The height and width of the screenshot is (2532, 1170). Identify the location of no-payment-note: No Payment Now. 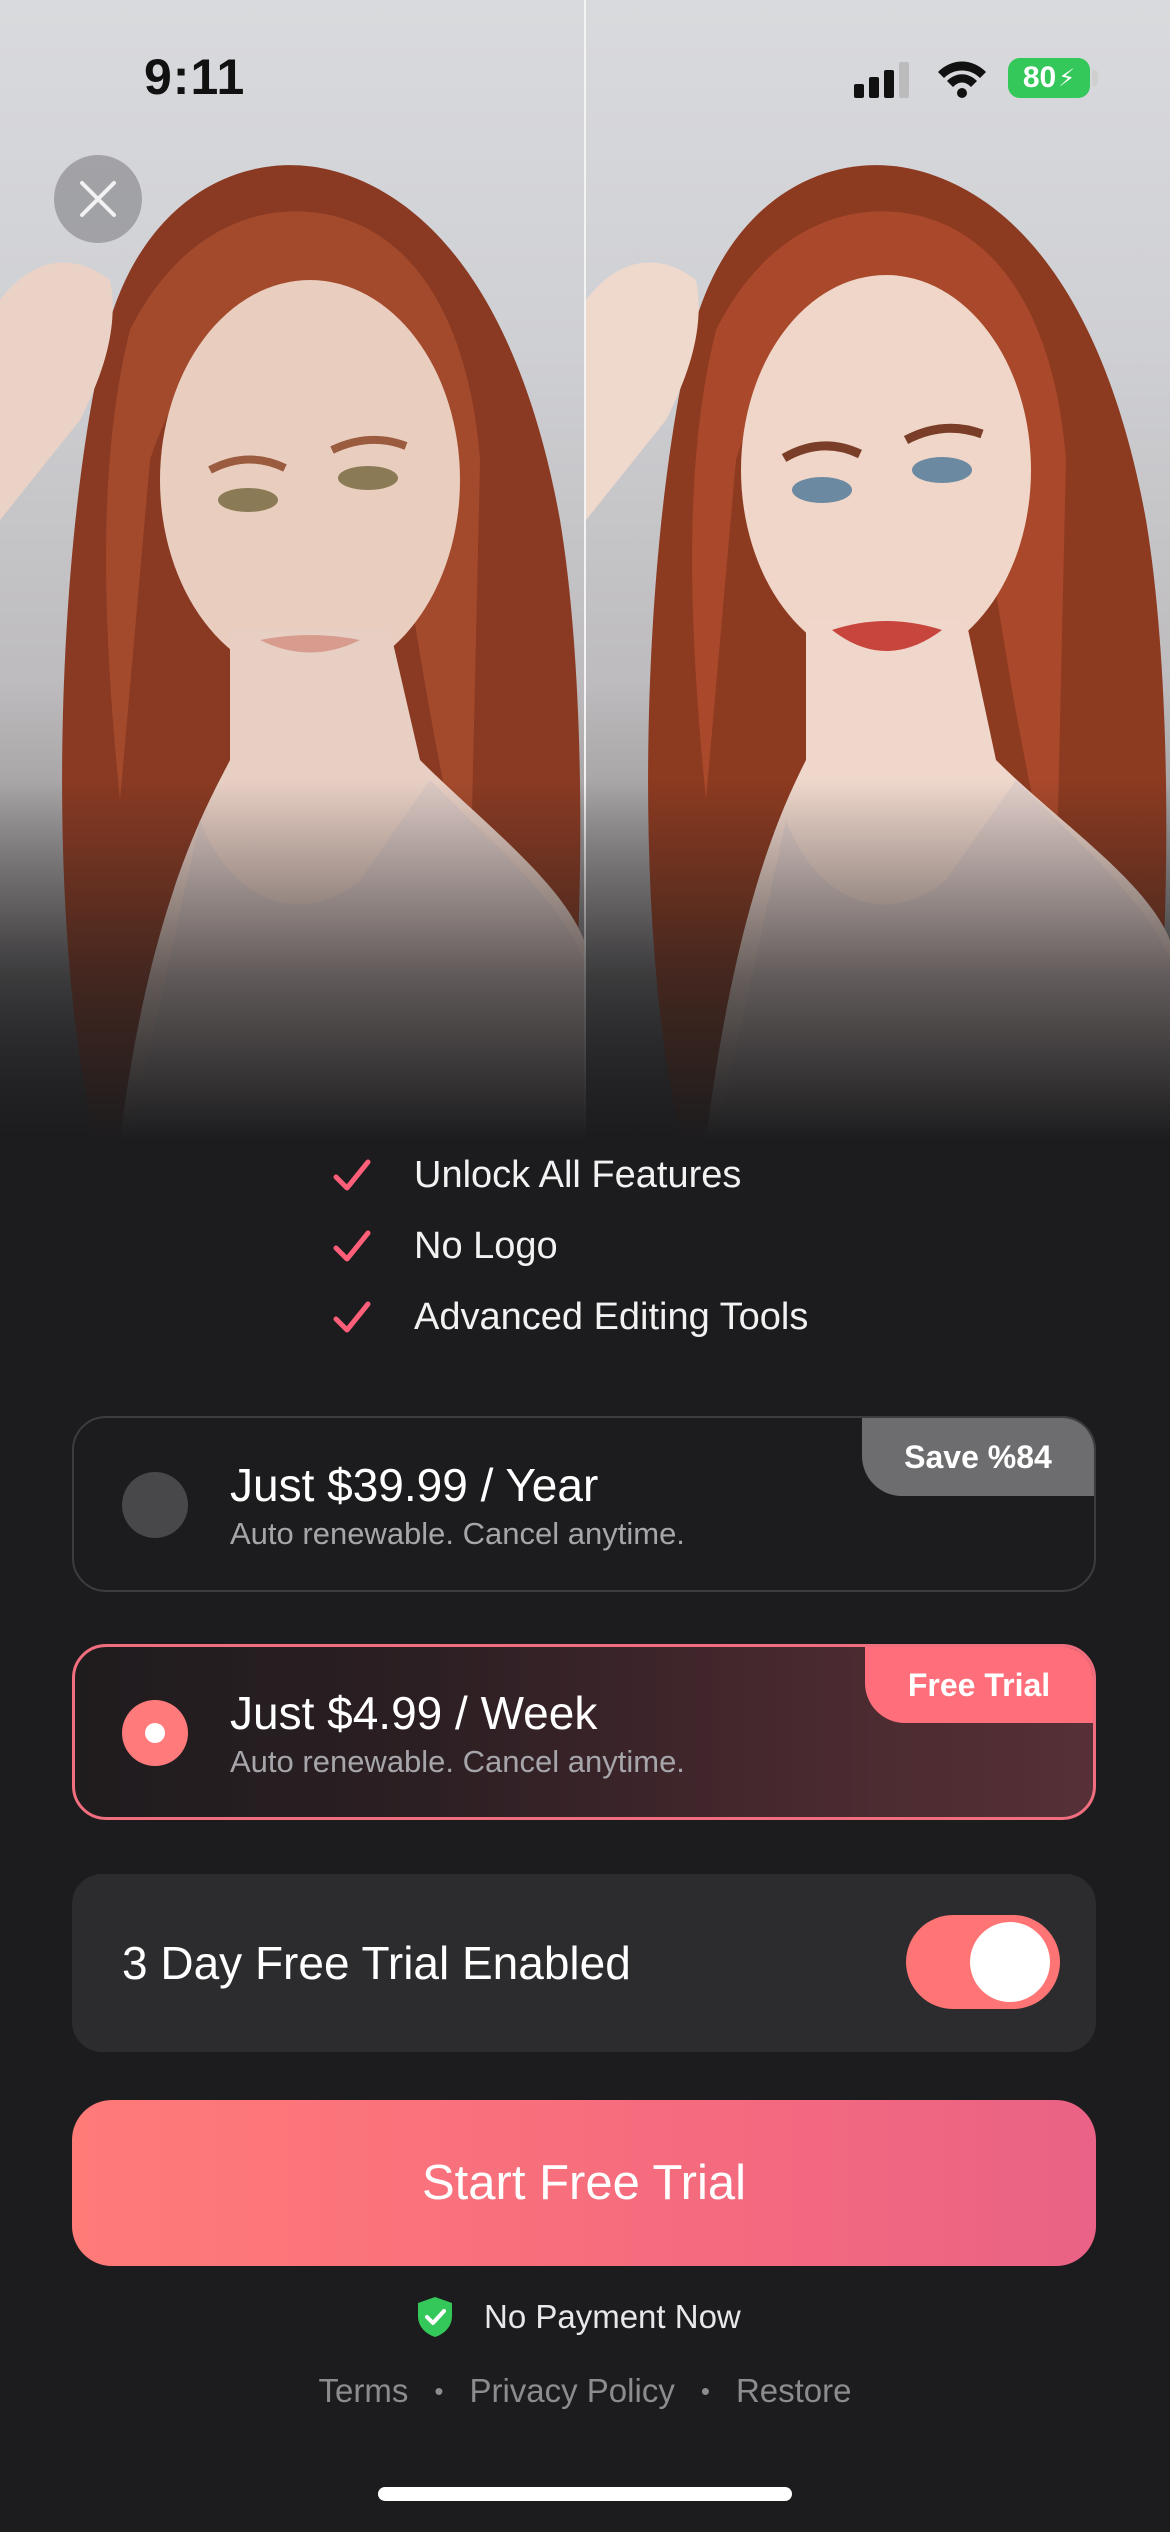
(578, 2317).